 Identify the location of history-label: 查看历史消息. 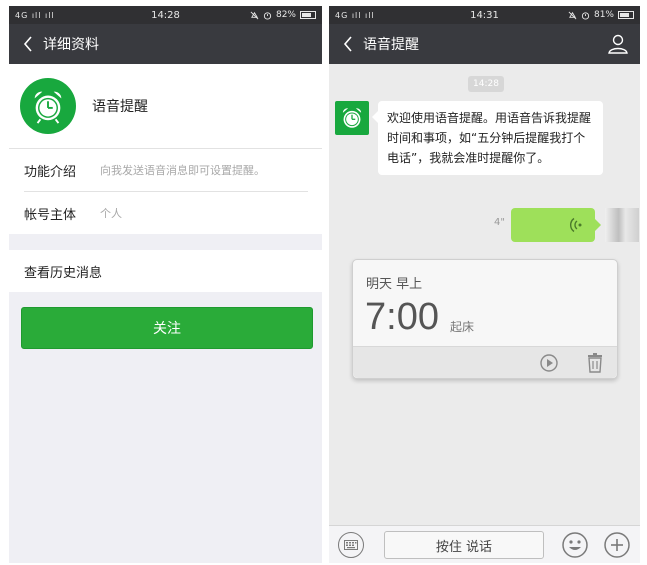
(63, 273).